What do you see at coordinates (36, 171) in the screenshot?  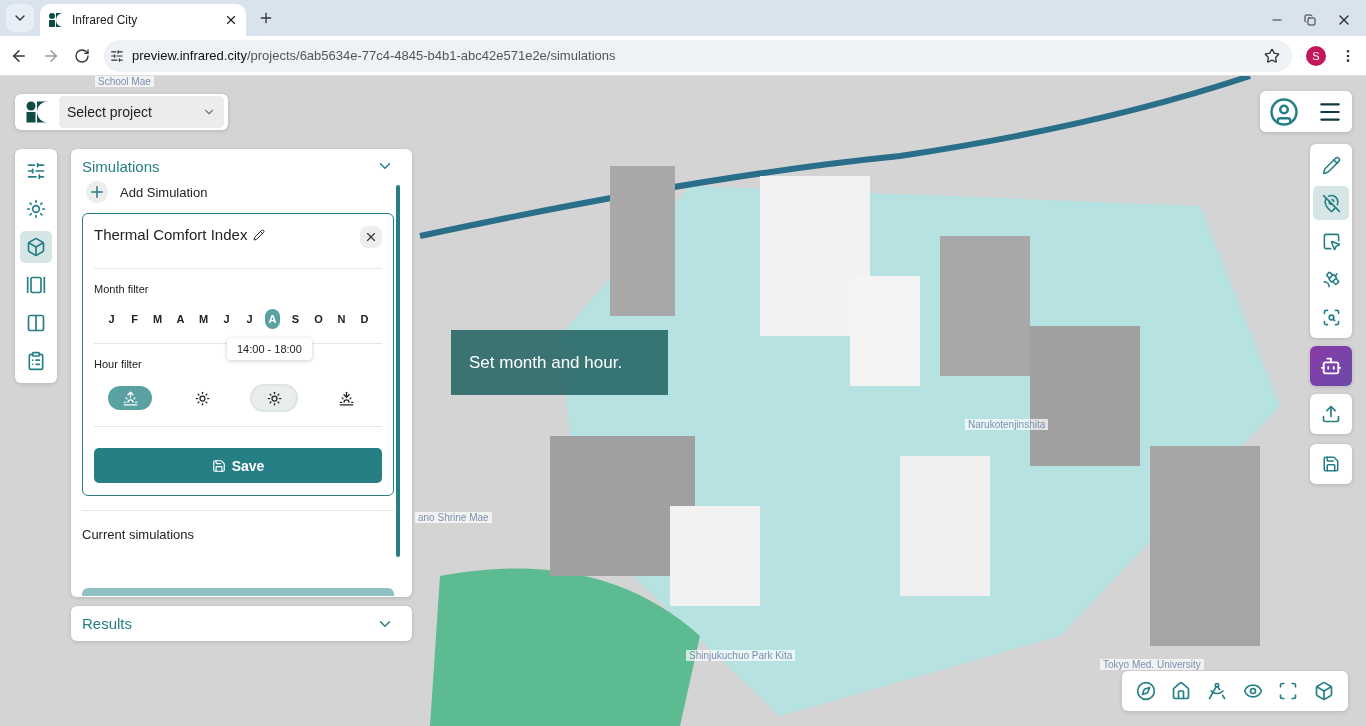 I see `sliders-icon` at bounding box center [36, 171].